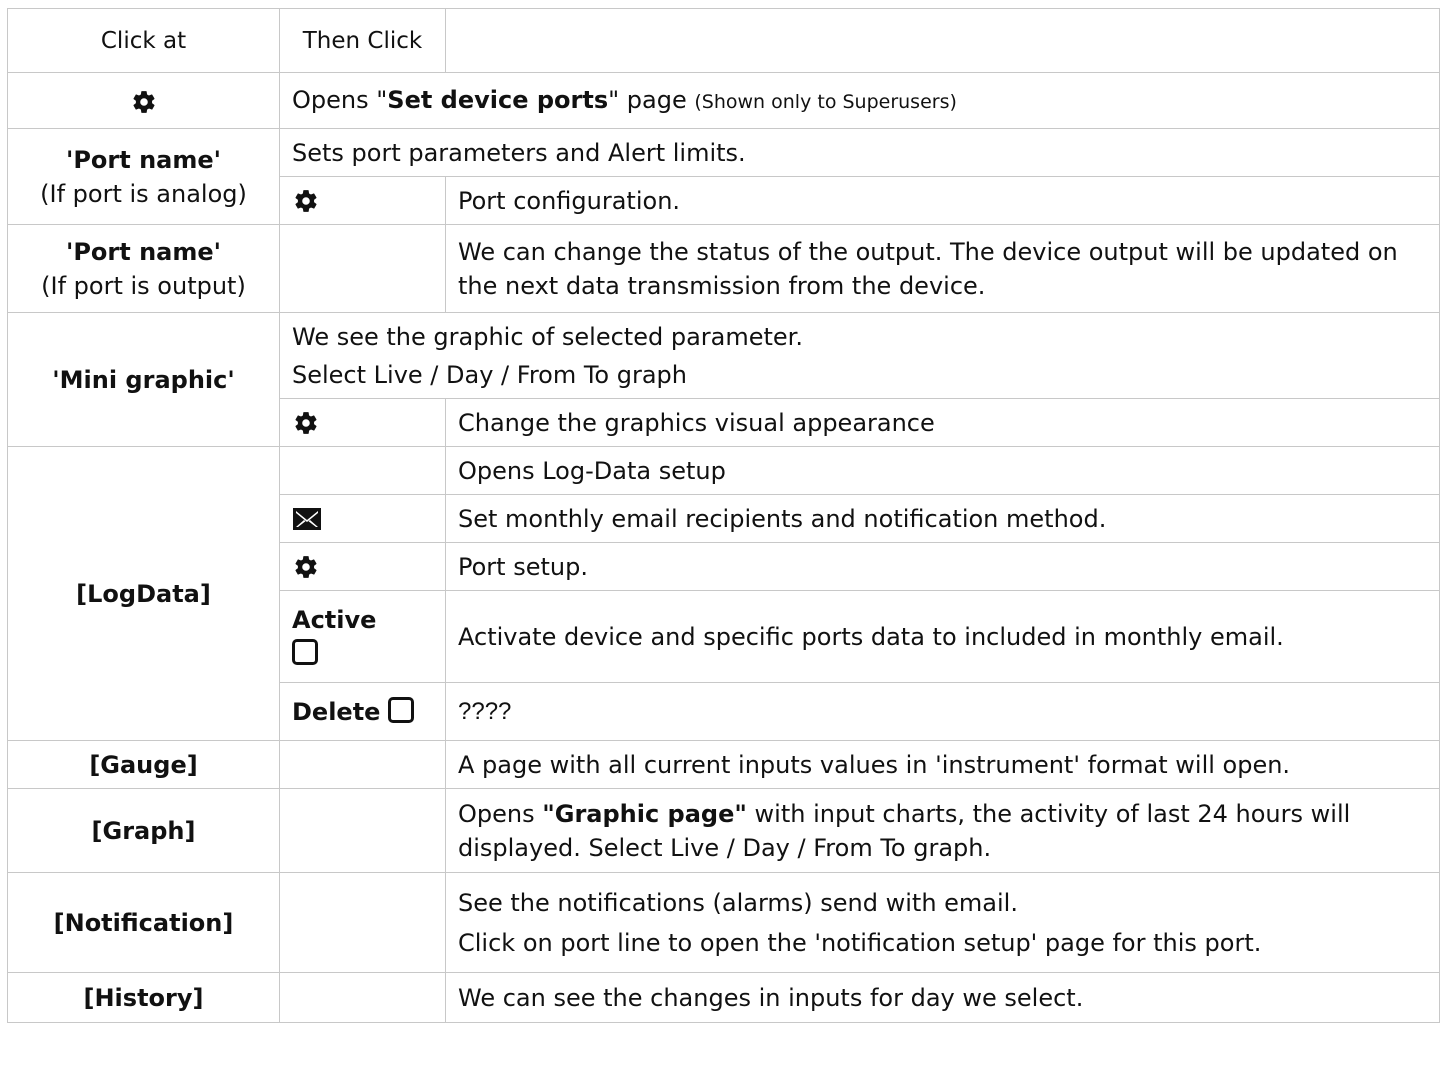 Image resolution: width=1446 pixels, height=1086 pixels. Describe the element at coordinates (143, 285) in the screenshot. I see `port-output-sub: (If port is output)` at that location.